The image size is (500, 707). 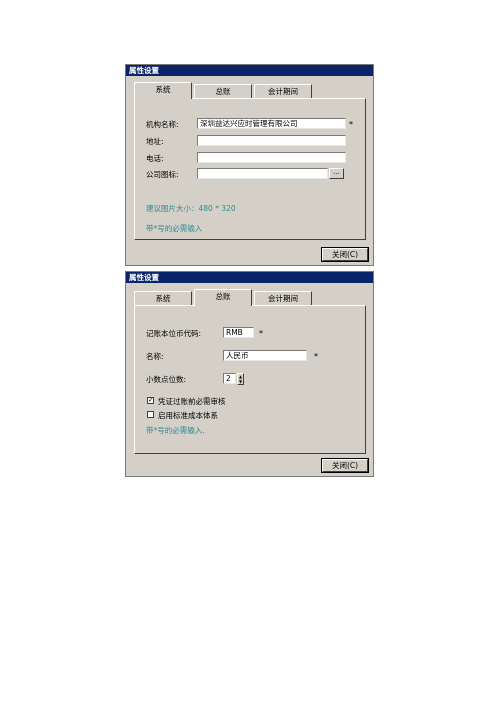 I want to click on address-label: 地址:, so click(x=155, y=141).